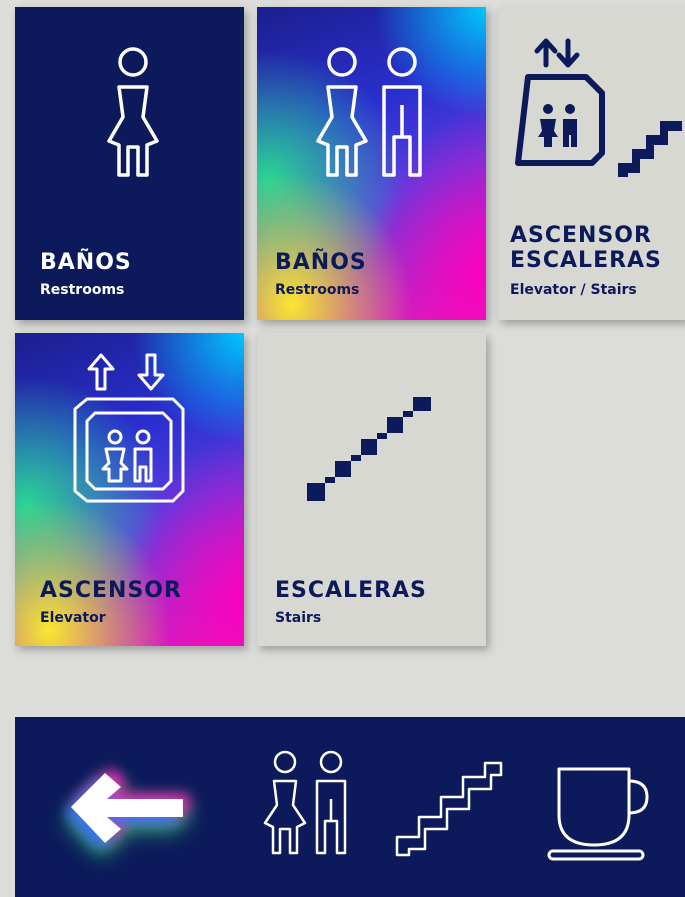 This screenshot has width=685, height=897. I want to click on elevator-icon, so click(129, 428).